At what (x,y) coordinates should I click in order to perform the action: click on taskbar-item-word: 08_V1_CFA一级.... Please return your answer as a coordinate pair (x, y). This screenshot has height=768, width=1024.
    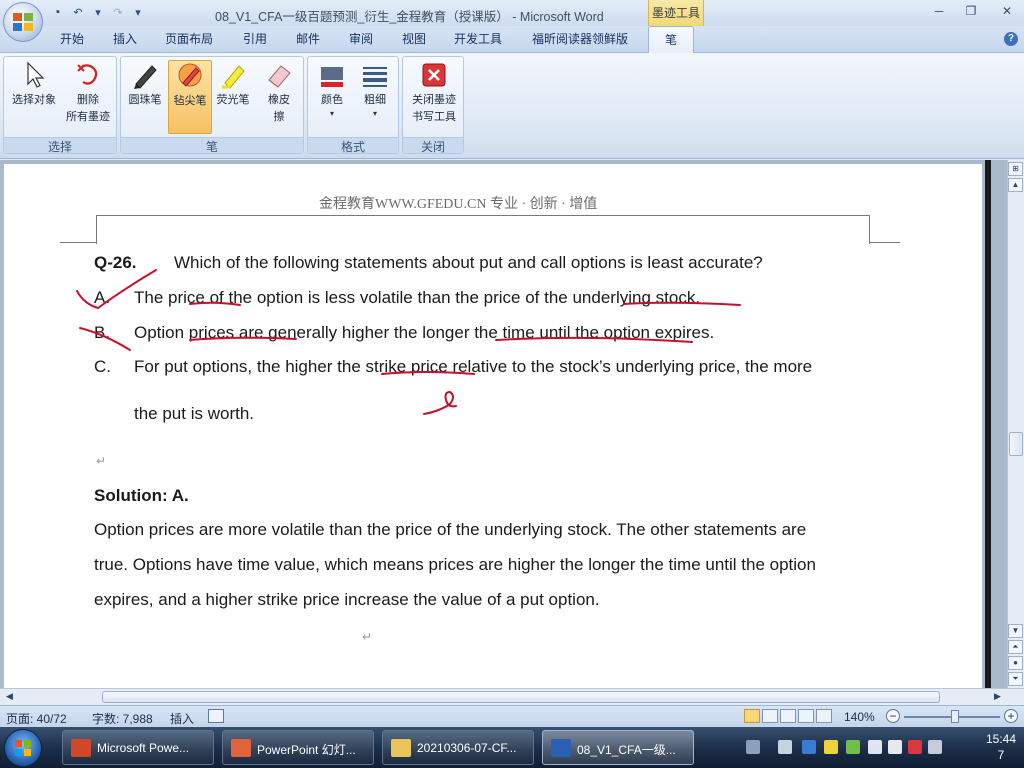
    Looking at the image, I should click on (618, 747).